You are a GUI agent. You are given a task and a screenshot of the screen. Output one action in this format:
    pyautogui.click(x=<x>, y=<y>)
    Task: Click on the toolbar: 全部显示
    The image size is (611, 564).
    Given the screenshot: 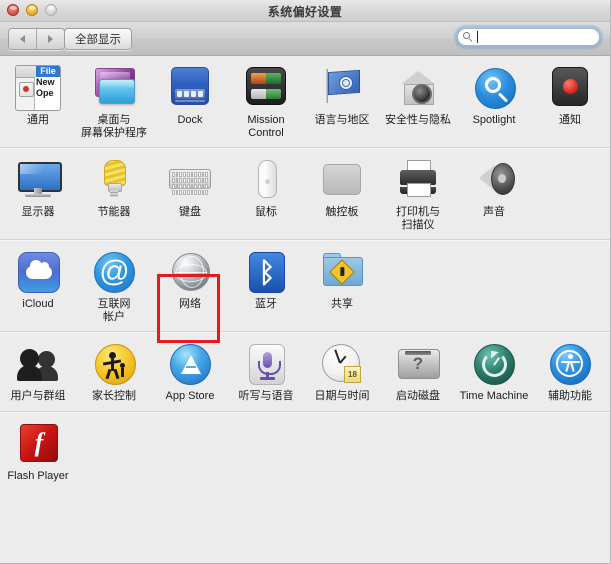 What is the action you would take?
    pyautogui.click(x=305, y=39)
    